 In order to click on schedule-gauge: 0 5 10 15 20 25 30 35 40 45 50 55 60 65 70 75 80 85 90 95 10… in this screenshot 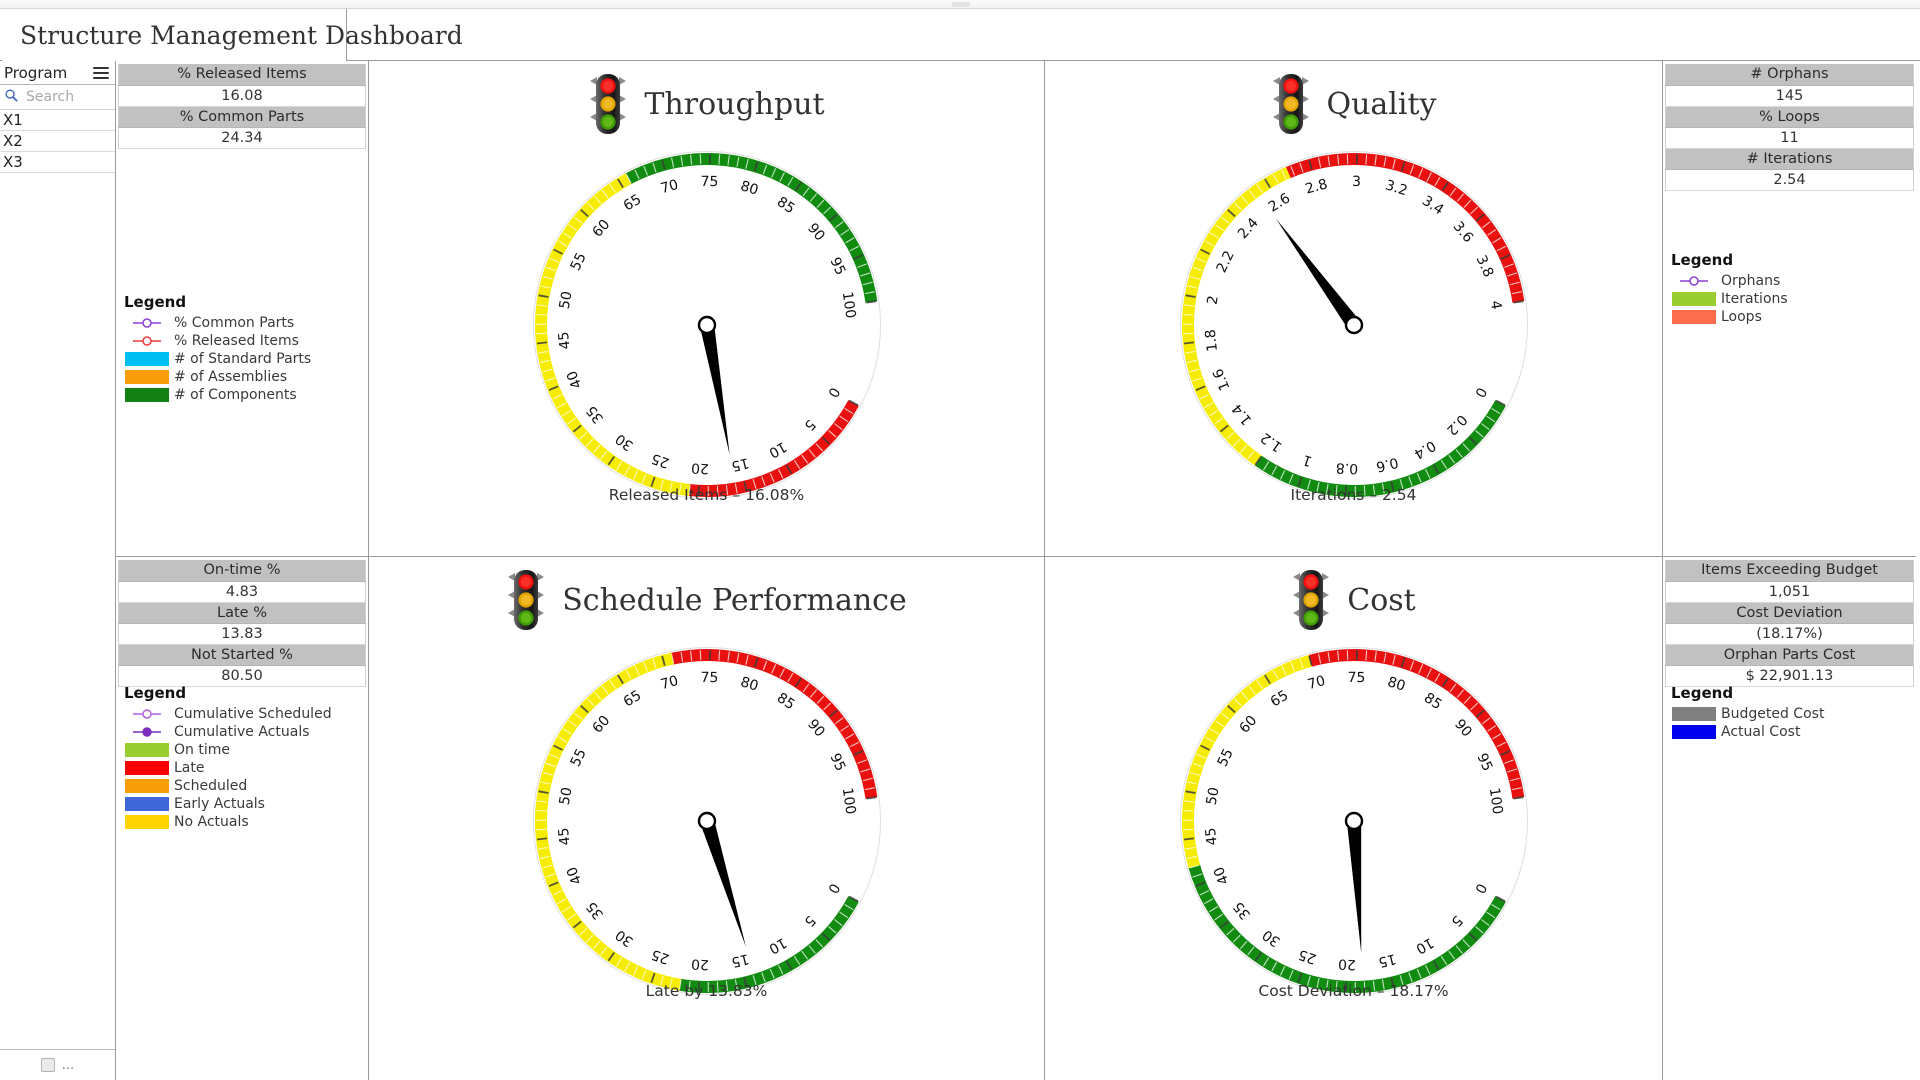, I will do `click(707, 823)`.